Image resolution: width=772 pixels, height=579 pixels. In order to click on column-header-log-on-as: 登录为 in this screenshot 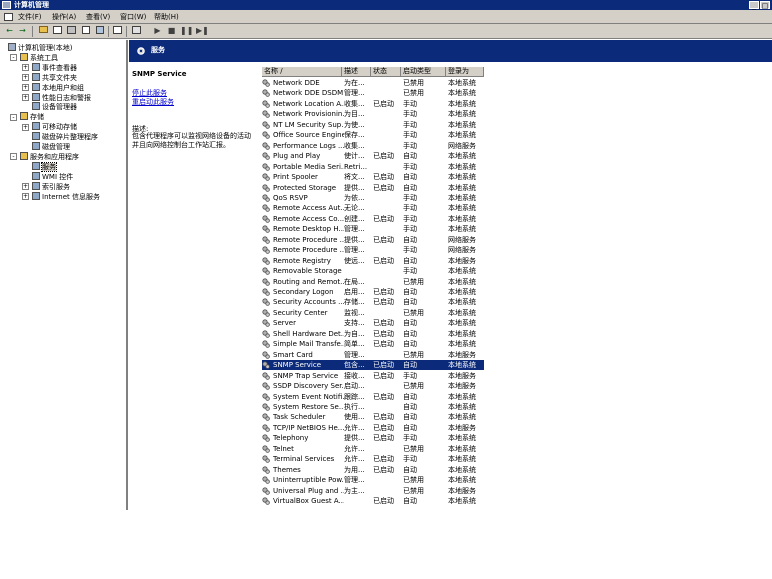, I will do `click(465, 72)`.